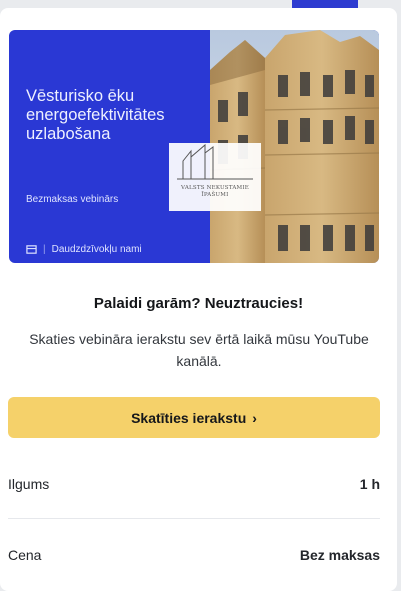 The width and height of the screenshot is (401, 591). Describe the element at coordinates (72, 199) in the screenshot. I see `banner-subtitle: Bezmaksas vebinārs` at that location.